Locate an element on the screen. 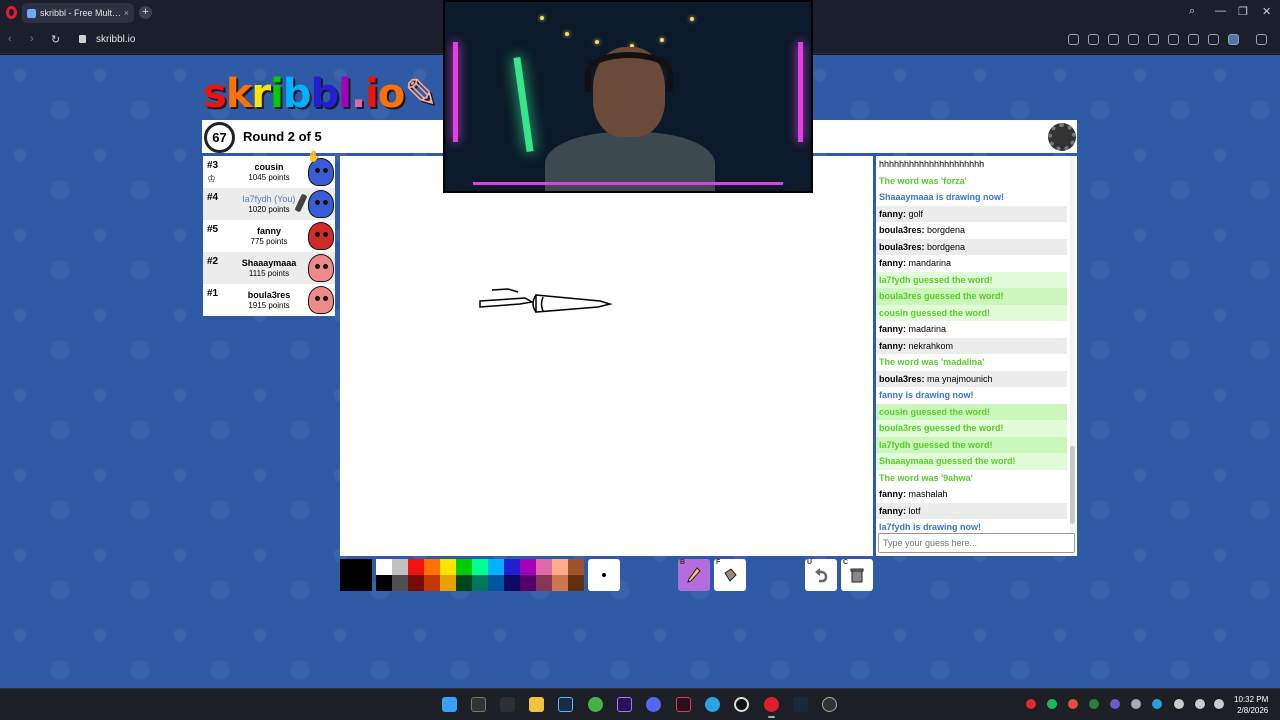 Image resolution: width=1280 pixels, height=720 pixels. close-tab-icon: × is located at coordinates (126, 13).